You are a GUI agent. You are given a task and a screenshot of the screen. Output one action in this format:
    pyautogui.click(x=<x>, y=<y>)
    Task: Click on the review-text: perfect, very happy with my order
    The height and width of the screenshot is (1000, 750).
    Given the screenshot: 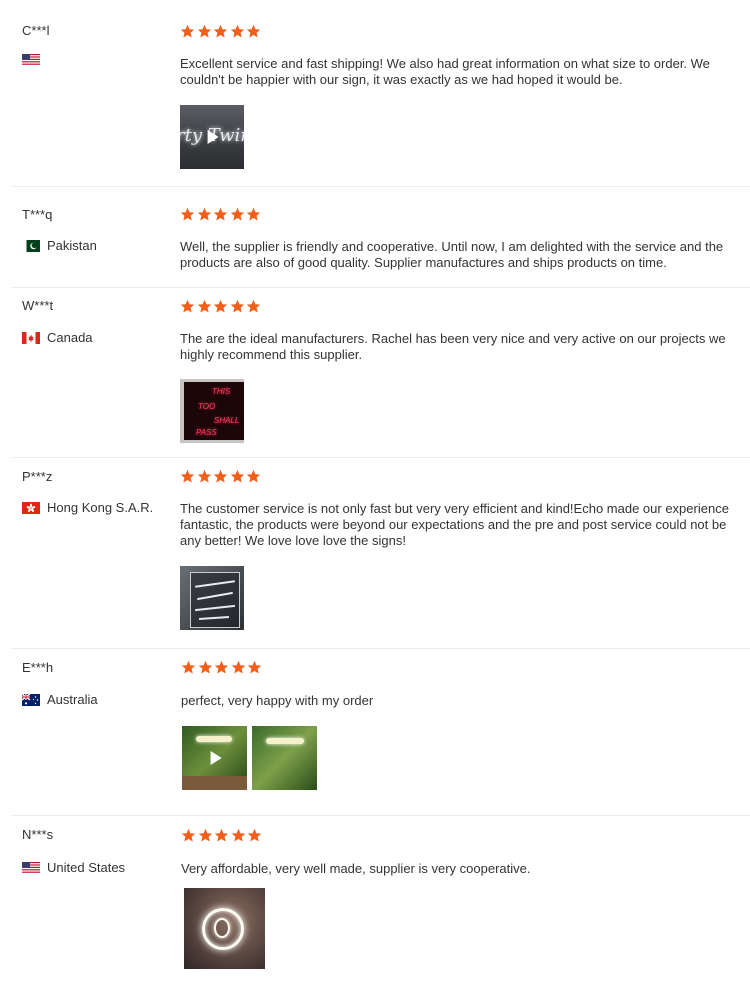 What is the action you would take?
    pyautogui.click(x=277, y=700)
    